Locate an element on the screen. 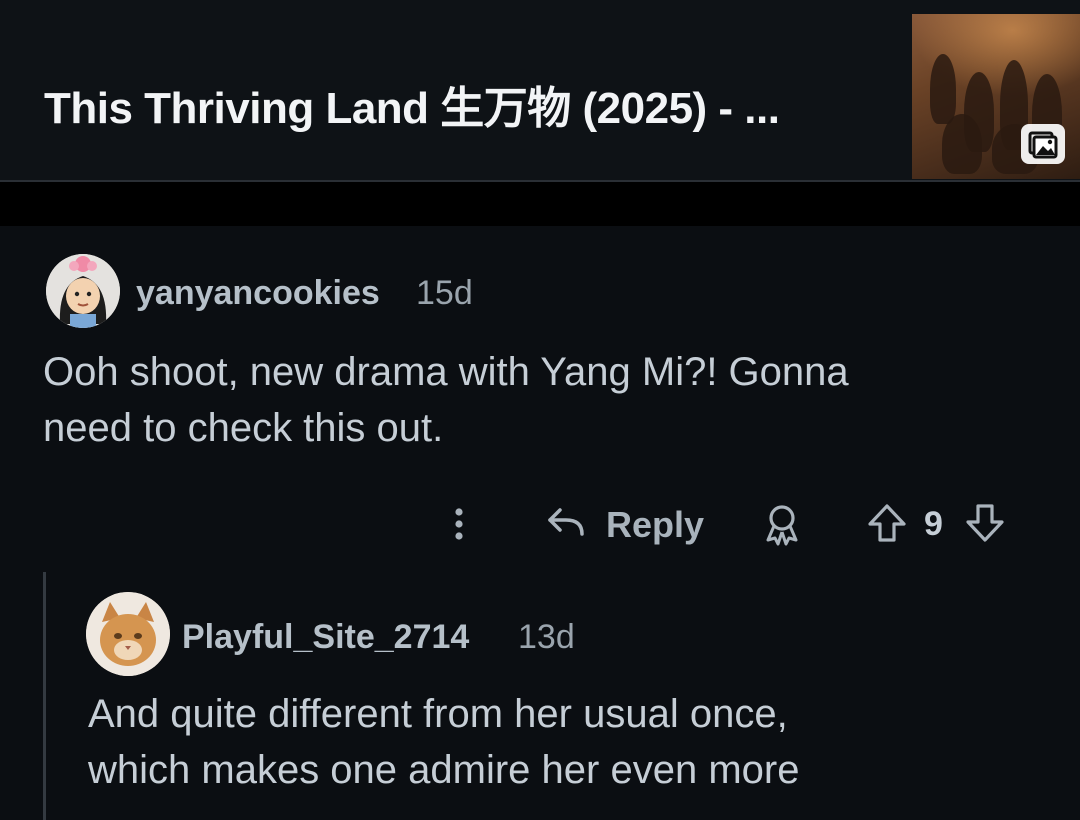 The image size is (1080, 820). comment-body-line: need to check this out. is located at coordinates (243, 428).